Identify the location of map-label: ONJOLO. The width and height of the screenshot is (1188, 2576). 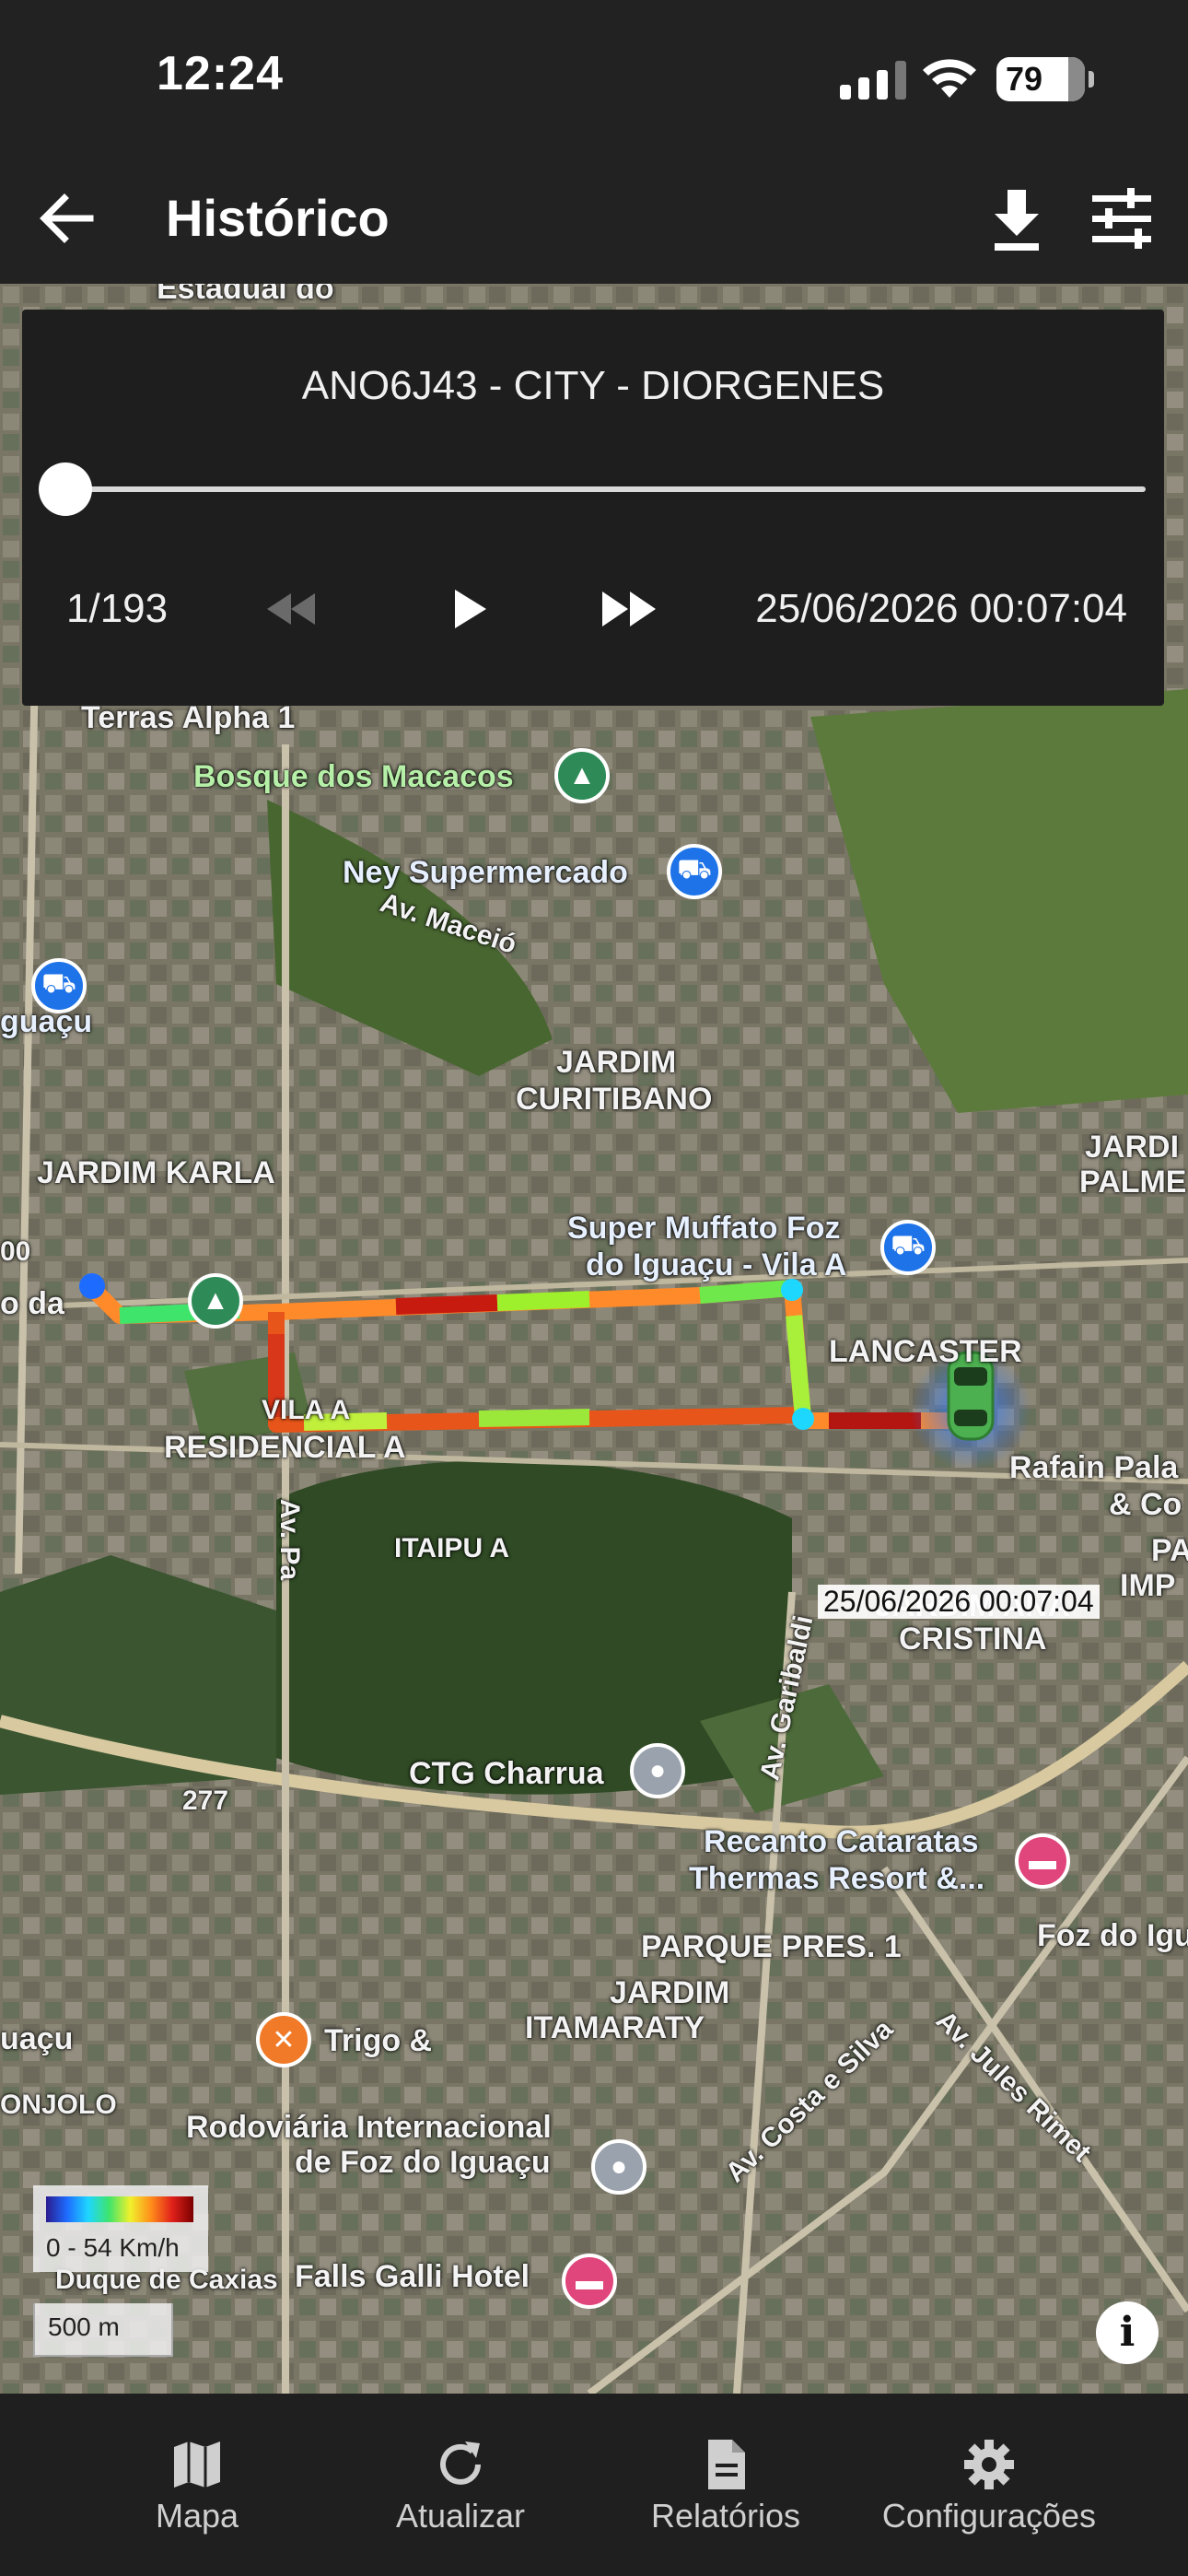
(58, 2105).